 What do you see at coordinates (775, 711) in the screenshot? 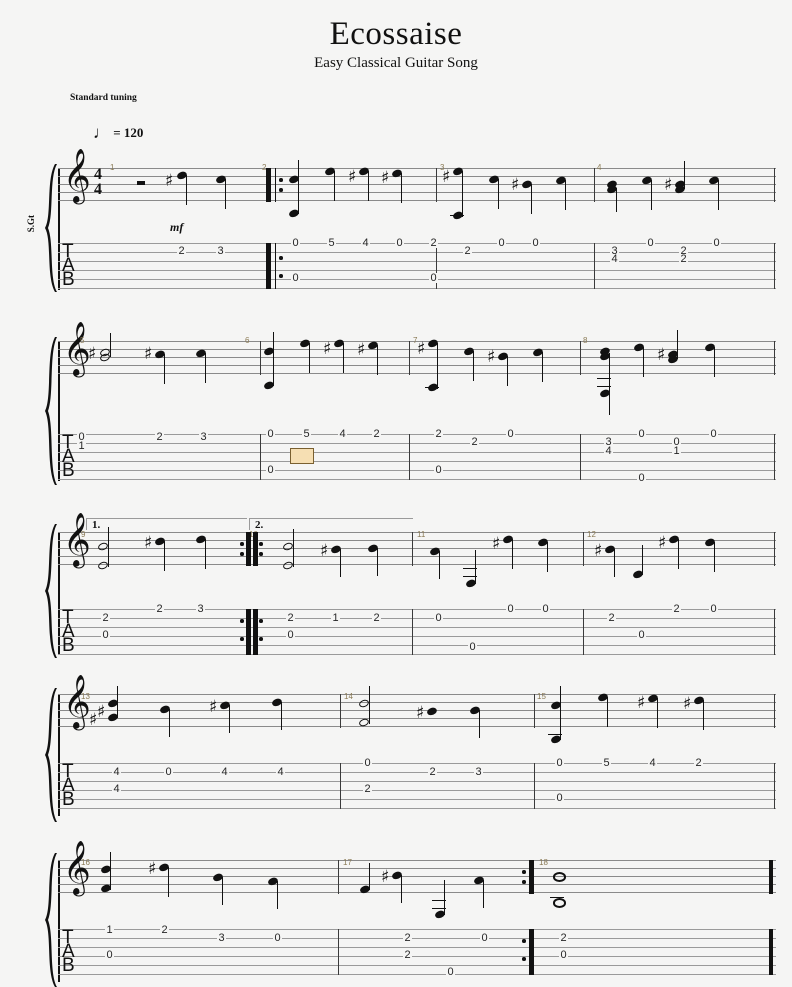
I see `barline-end` at bounding box center [775, 711].